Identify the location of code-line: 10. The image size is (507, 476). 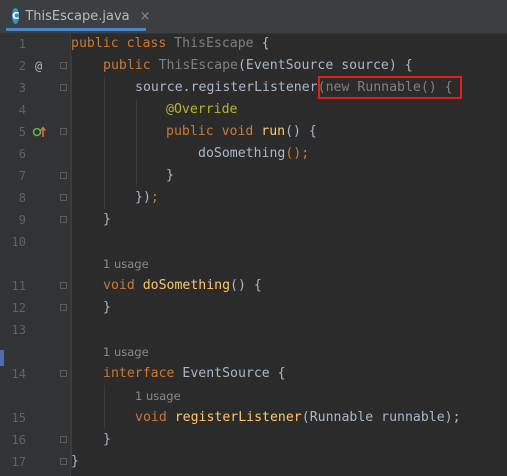
(253, 242).